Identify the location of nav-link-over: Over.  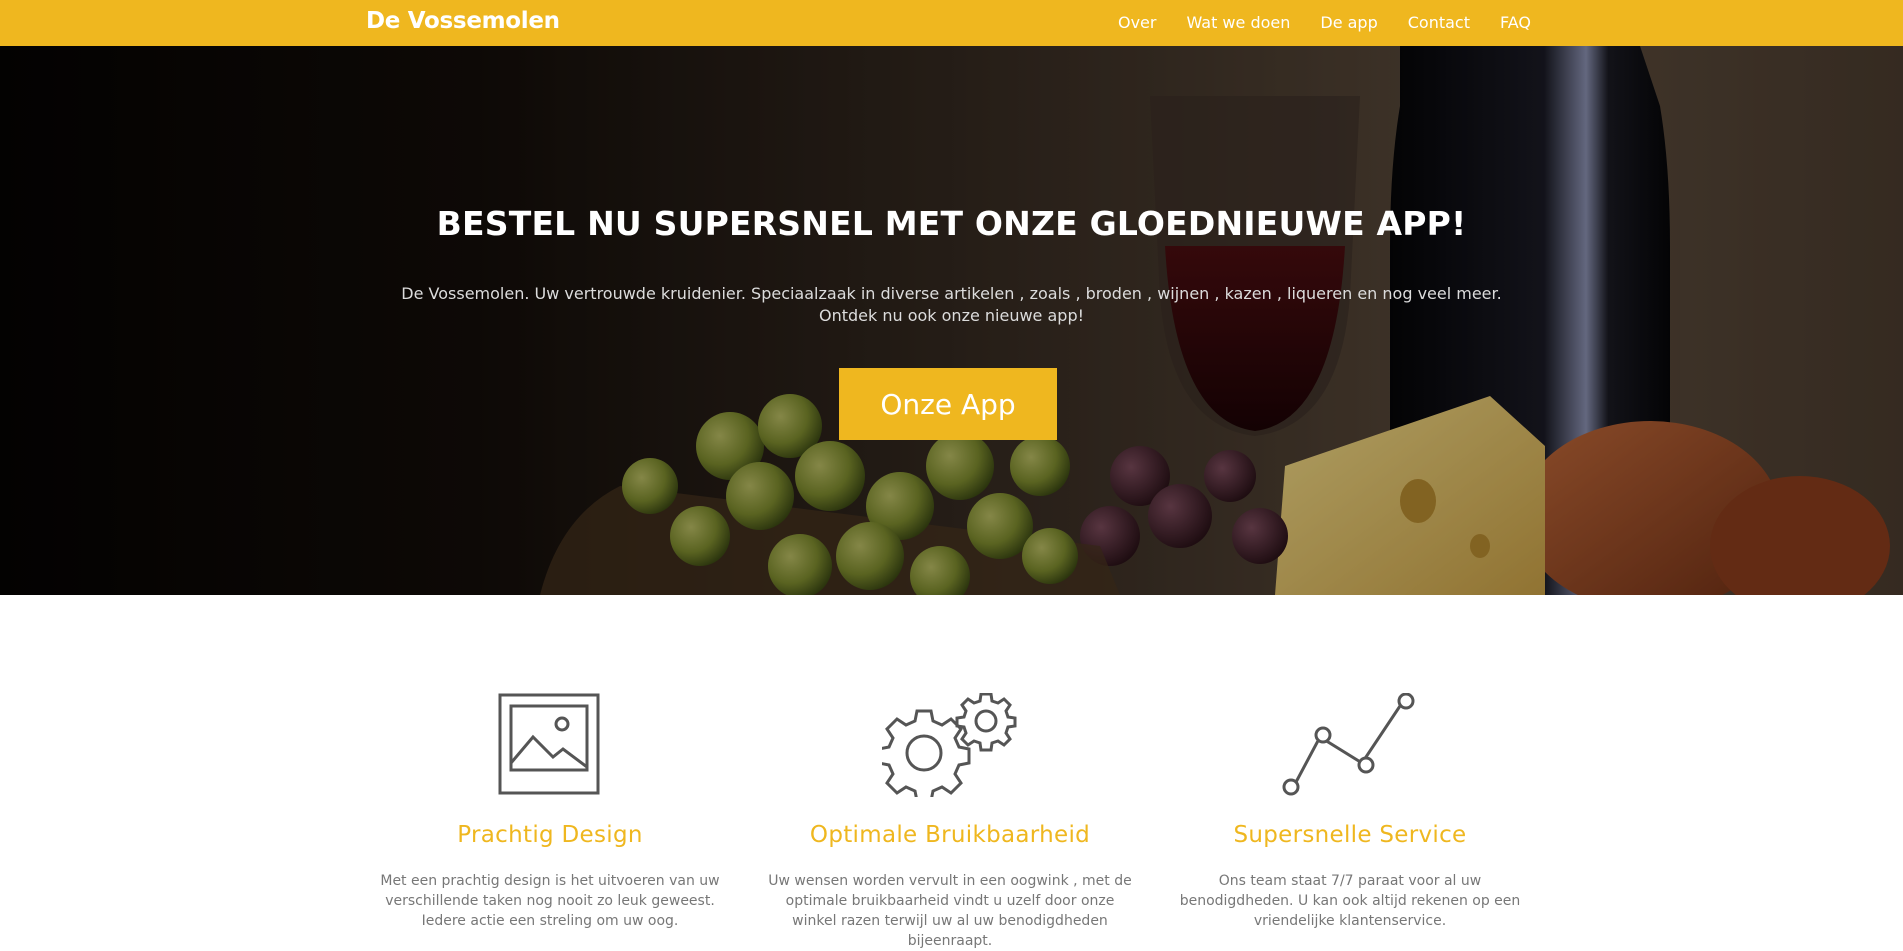
(1137, 23).